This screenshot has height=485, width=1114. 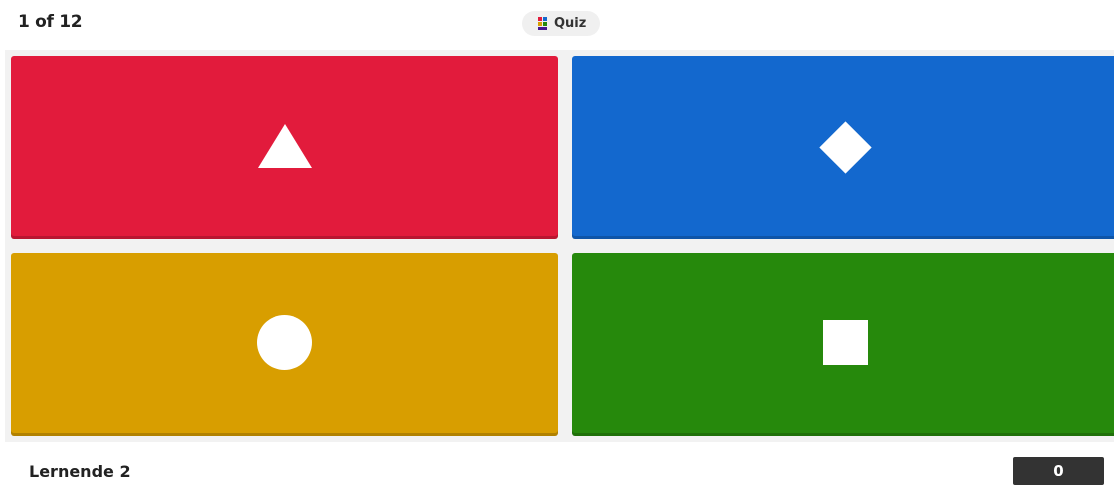 What do you see at coordinates (50, 22) in the screenshot?
I see `question-counter: 1 of 12` at bounding box center [50, 22].